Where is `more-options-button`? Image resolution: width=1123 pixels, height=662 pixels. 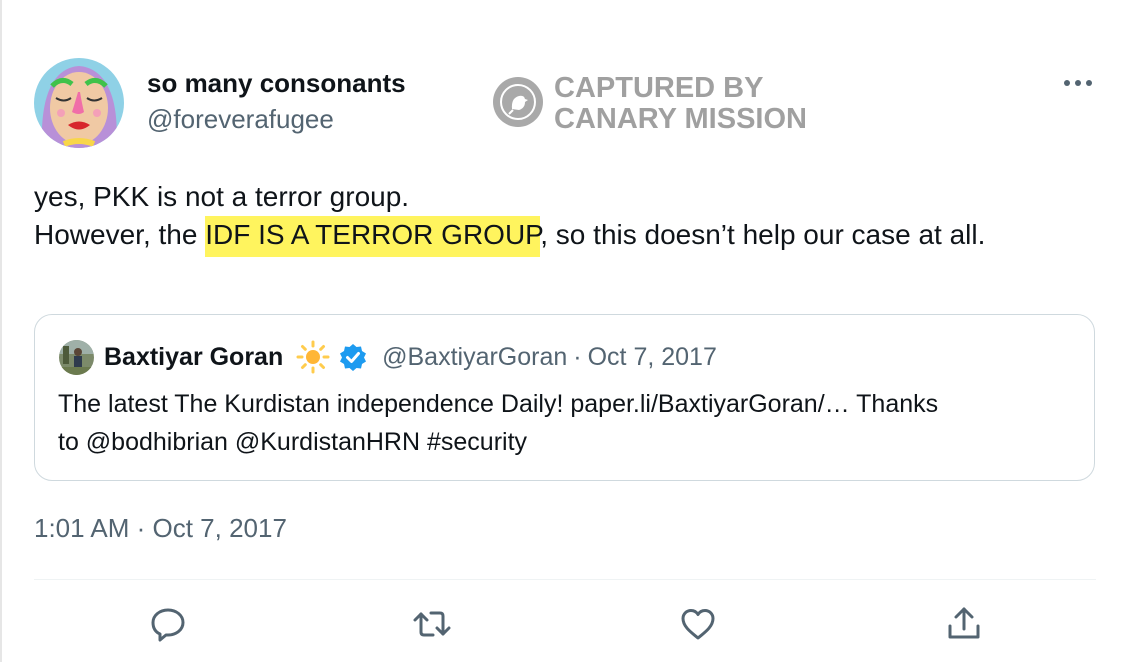
more-options-button is located at coordinates (1078, 83).